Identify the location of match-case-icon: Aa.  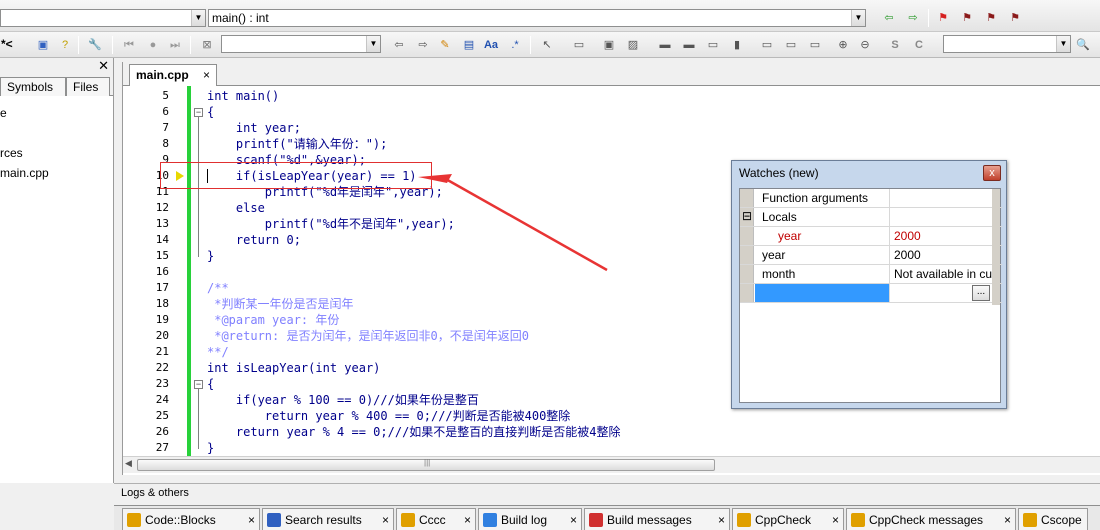
(491, 45).